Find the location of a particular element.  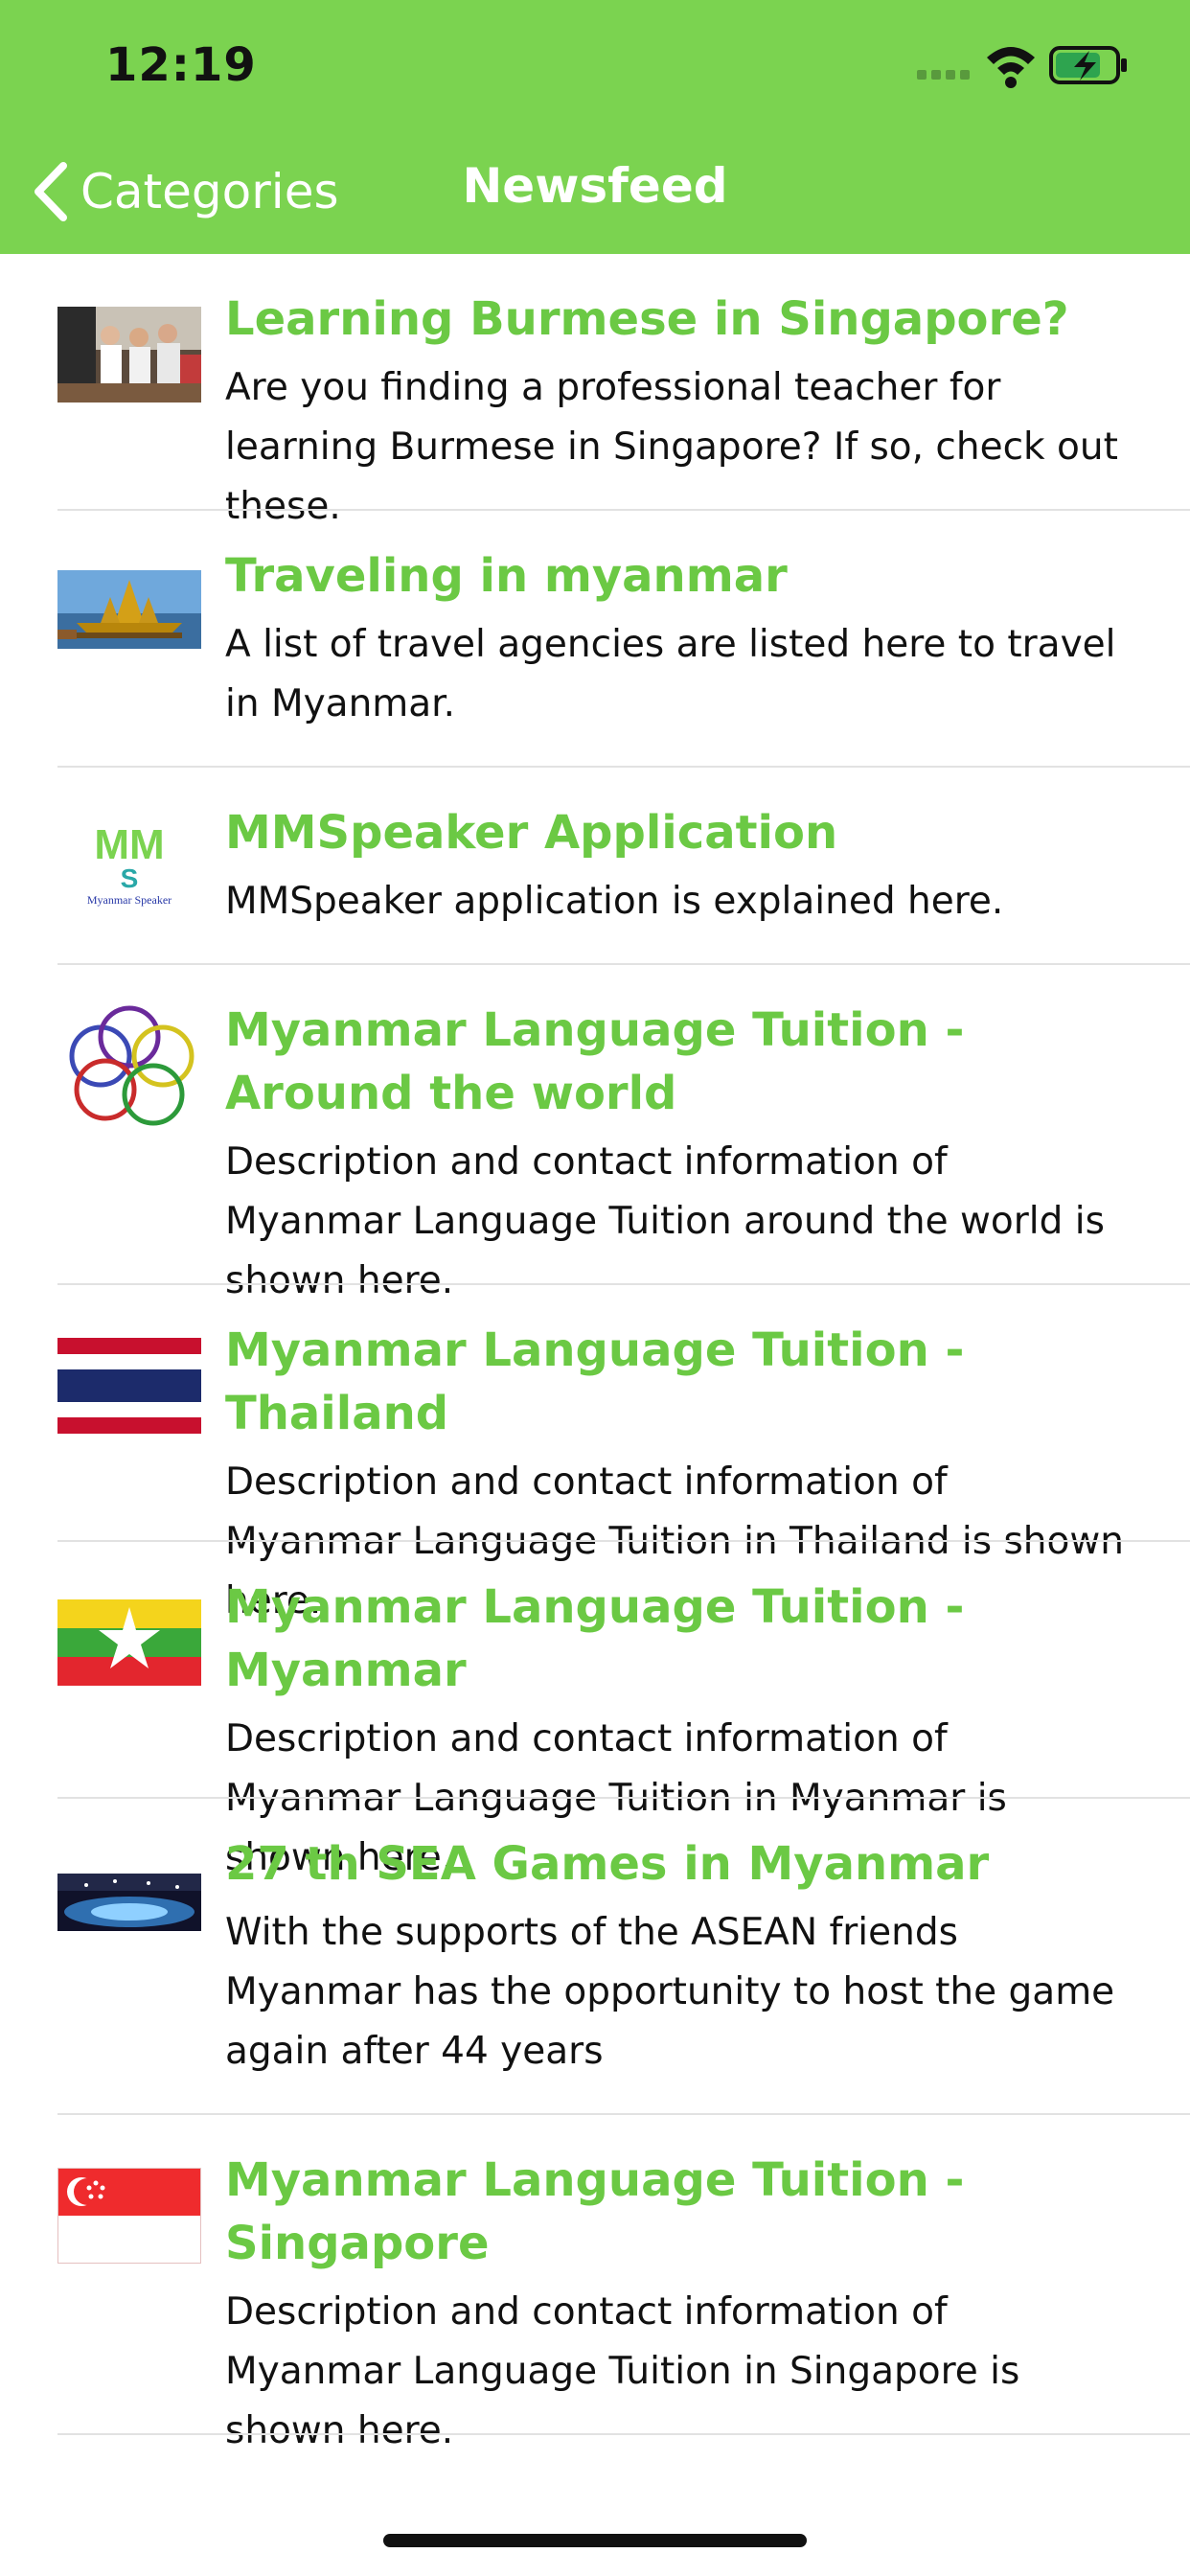

royal-barge-thumbnail is located at coordinates (129, 609).